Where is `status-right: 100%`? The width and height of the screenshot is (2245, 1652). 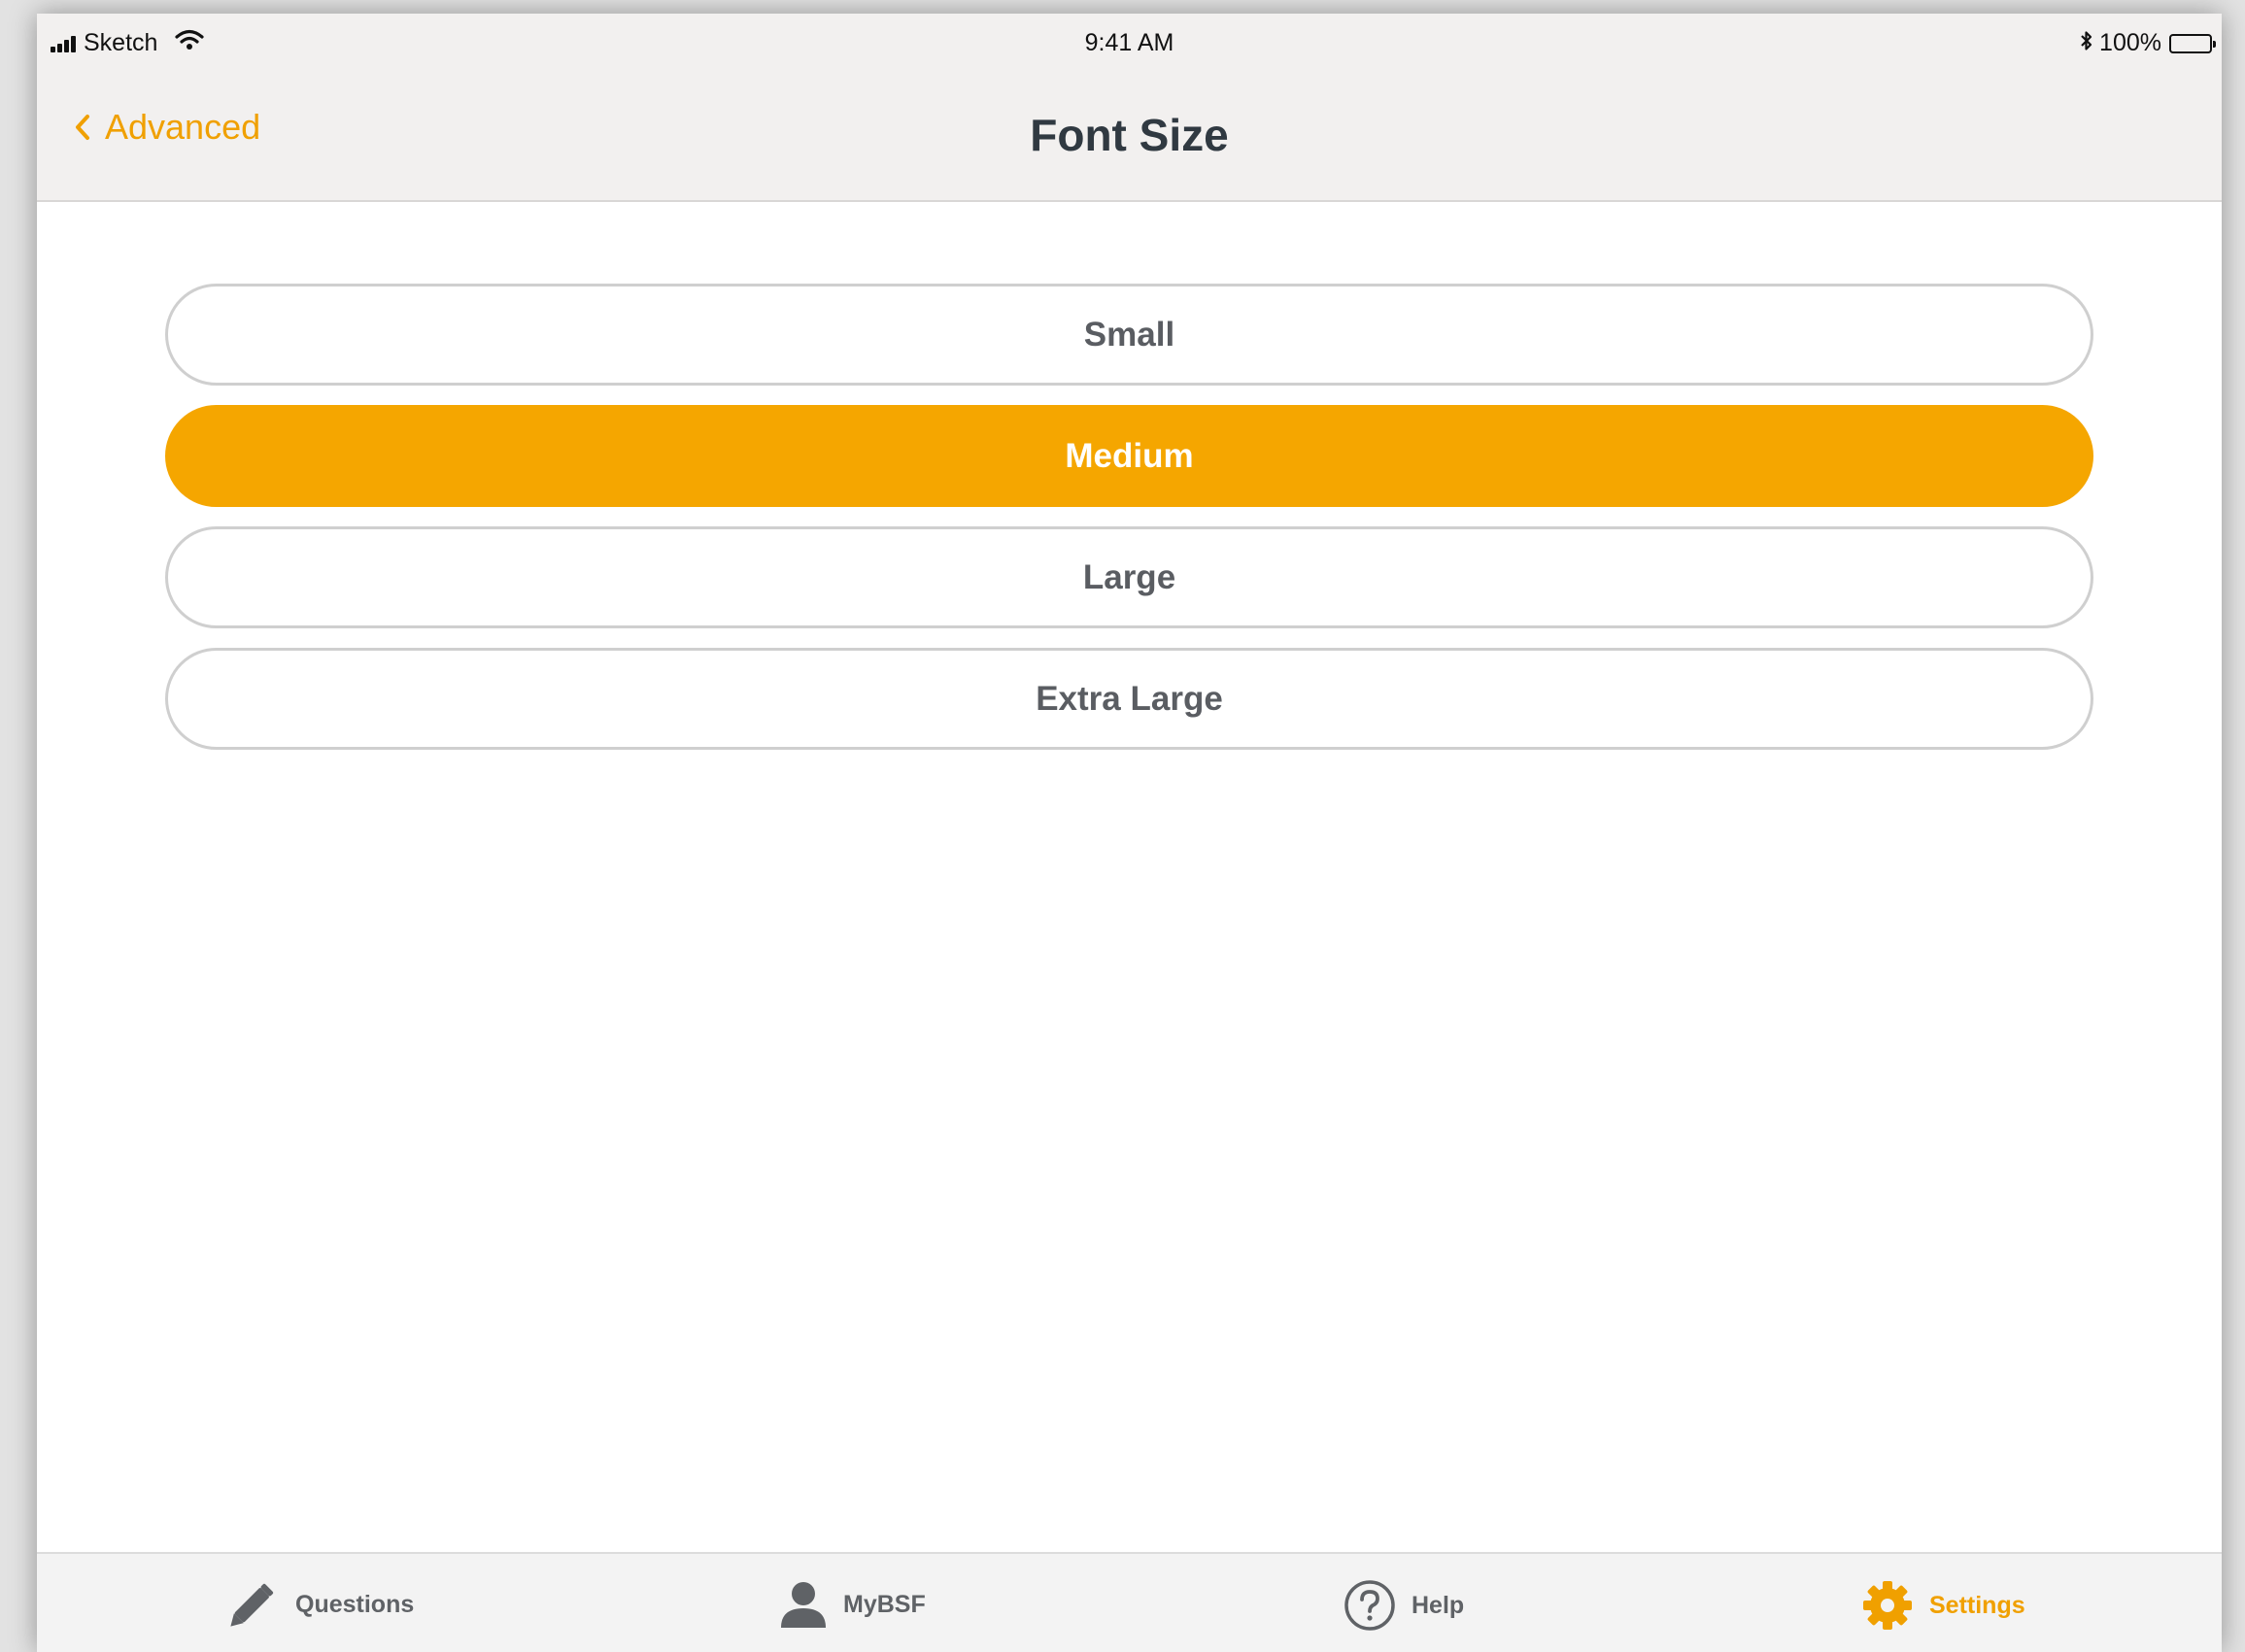 status-right: 100% is located at coordinates (2148, 43).